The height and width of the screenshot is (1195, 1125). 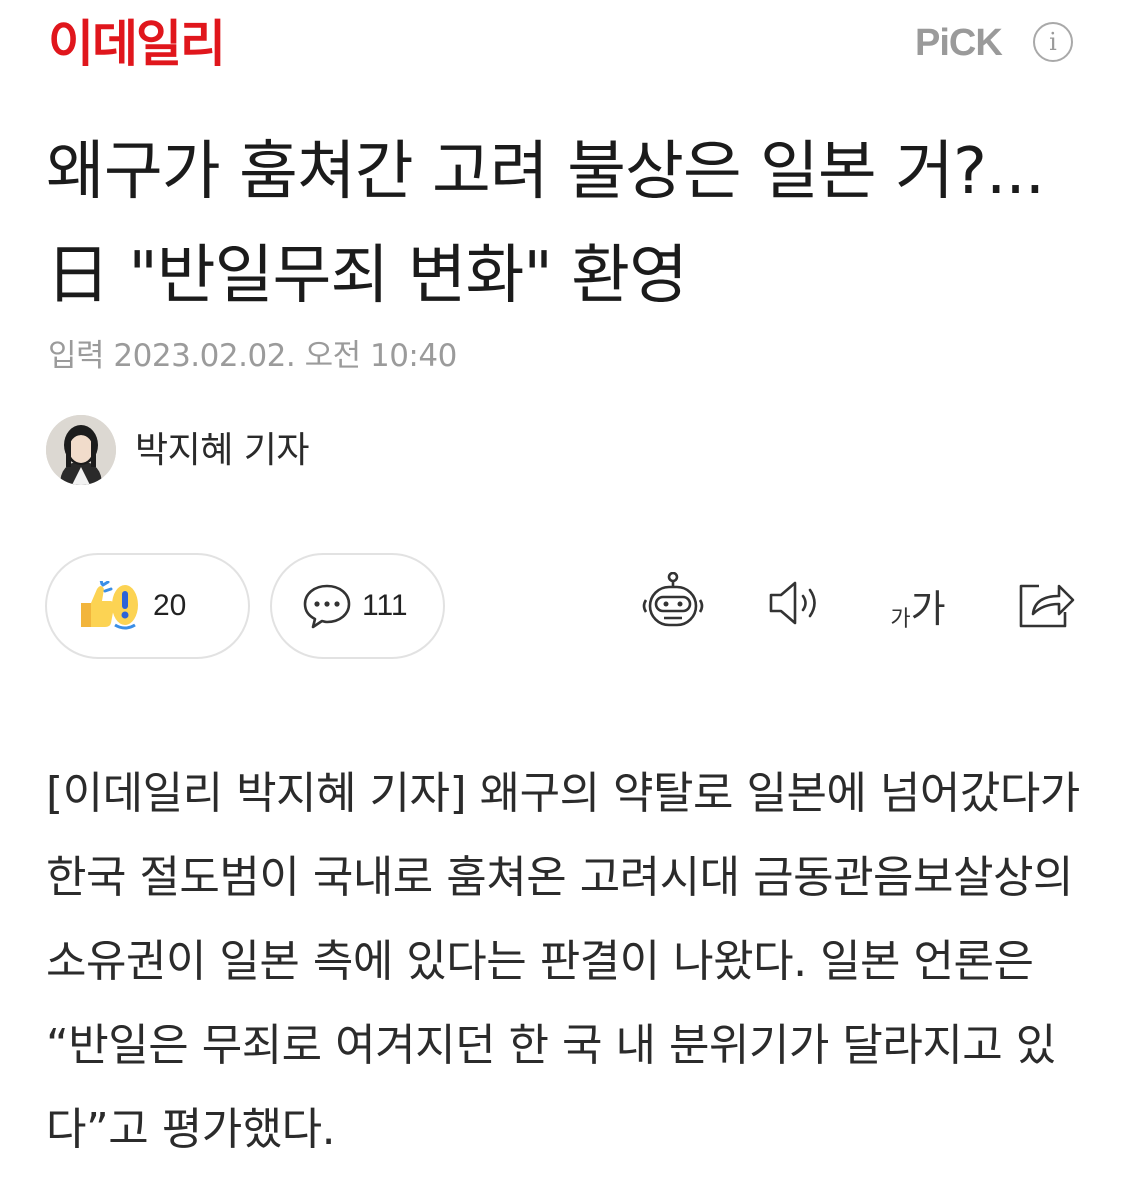 I want to click on author-name: 박지혜 기자, so click(x=222, y=451).